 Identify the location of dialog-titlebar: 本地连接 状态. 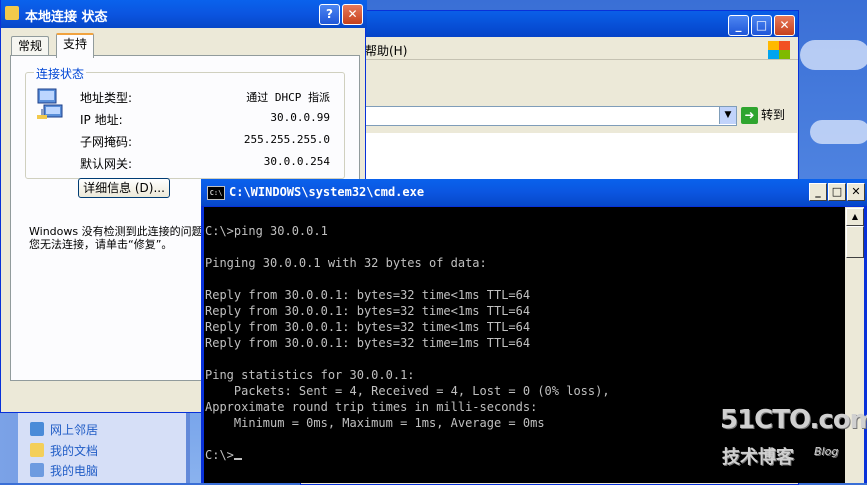
(184, 14).